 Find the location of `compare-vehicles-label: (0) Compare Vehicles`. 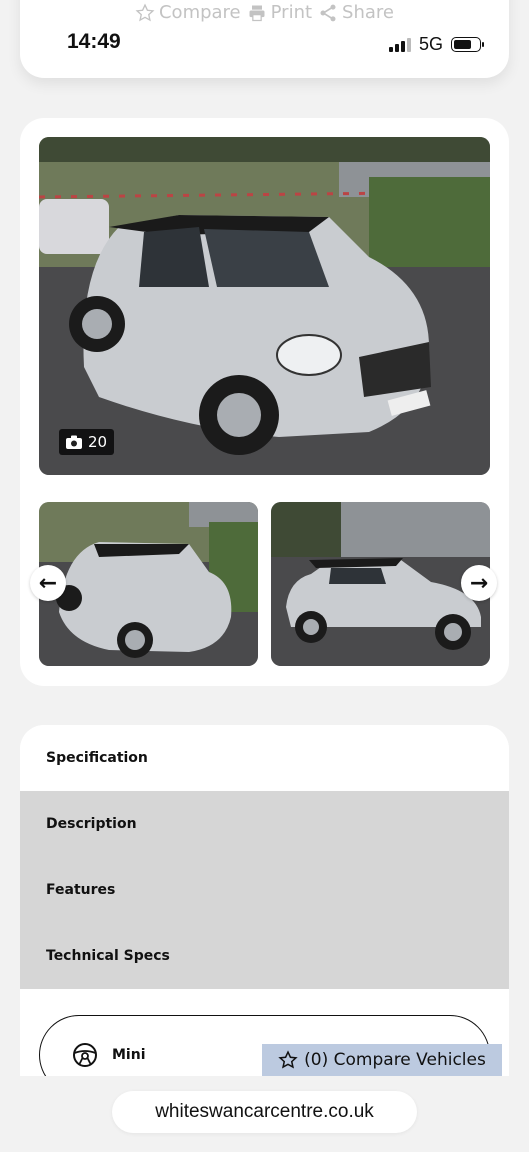

compare-vehicles-label: (0) Compare Vehicles is located at coordinates (395, 1060).